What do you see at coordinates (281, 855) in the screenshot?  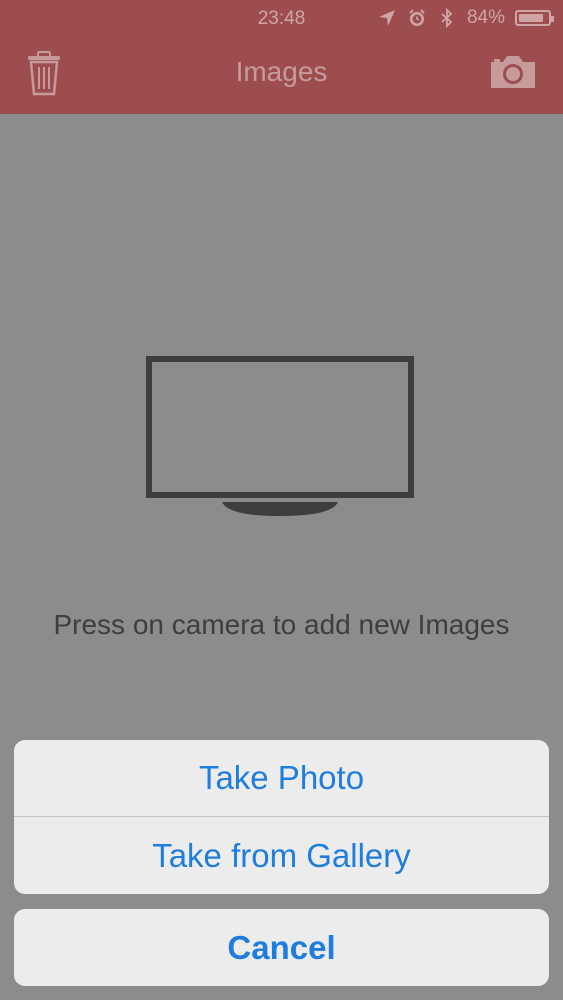 I see `take-from-gallery-button: Take from Gallery` at bounding box center [281, 855].